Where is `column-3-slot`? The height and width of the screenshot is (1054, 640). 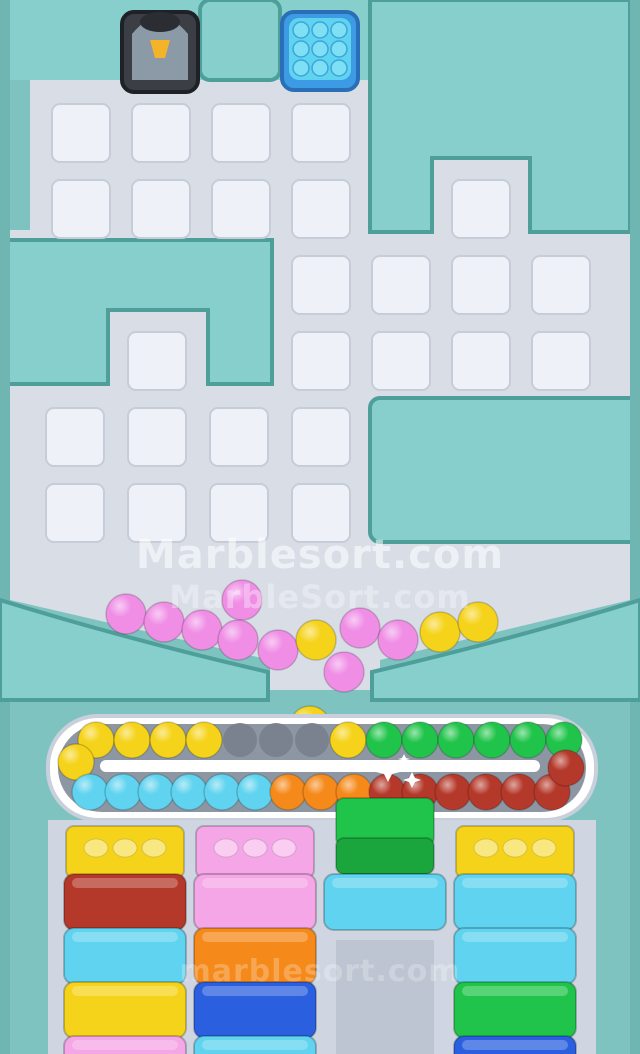 column-3-slot is located at coordinates (385, 997).